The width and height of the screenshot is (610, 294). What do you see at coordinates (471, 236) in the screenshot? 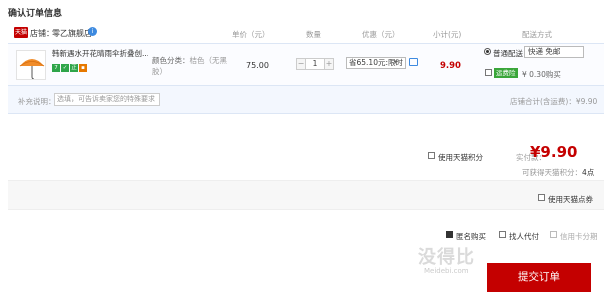
I see `anonymous-label: 匿名购买` at bounding box center [471, 236].